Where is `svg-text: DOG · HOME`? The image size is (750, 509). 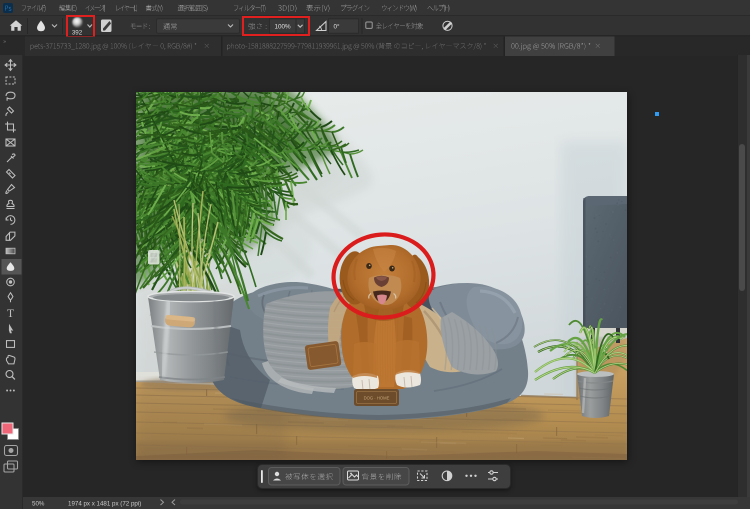
svg-text: DOG · HOME is located at coordinates (377, 398).